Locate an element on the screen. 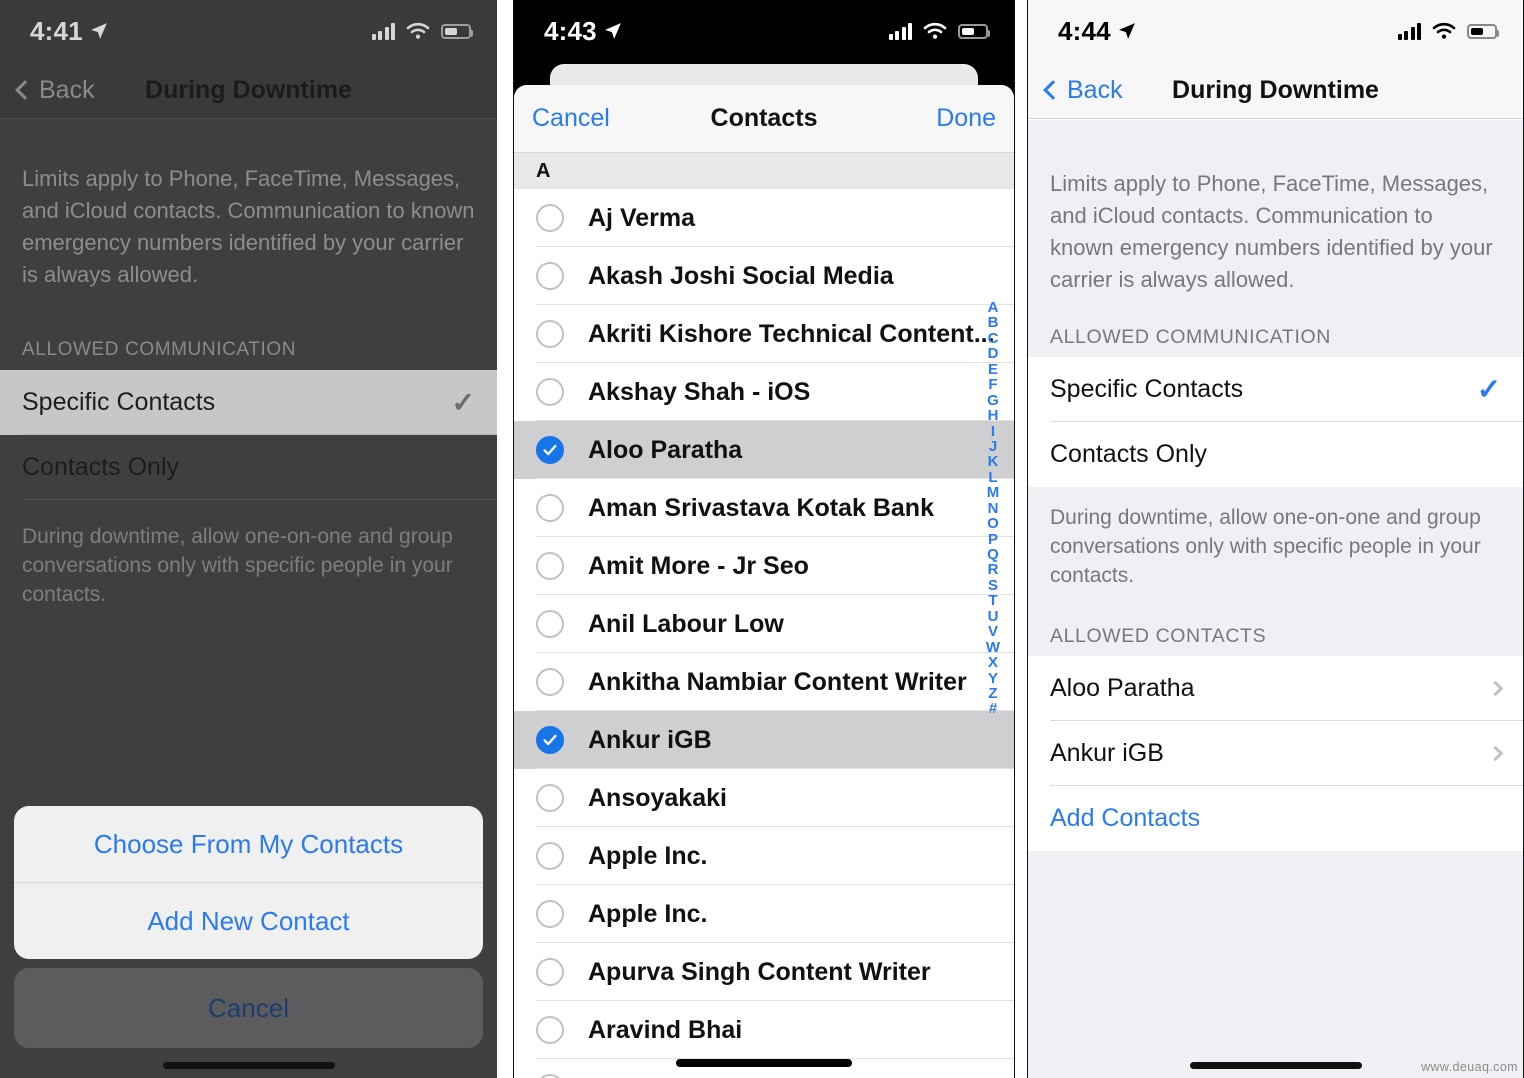 This screenshot has width=1524, height=1078. back-label: Back is located at coordinates (67, 89).